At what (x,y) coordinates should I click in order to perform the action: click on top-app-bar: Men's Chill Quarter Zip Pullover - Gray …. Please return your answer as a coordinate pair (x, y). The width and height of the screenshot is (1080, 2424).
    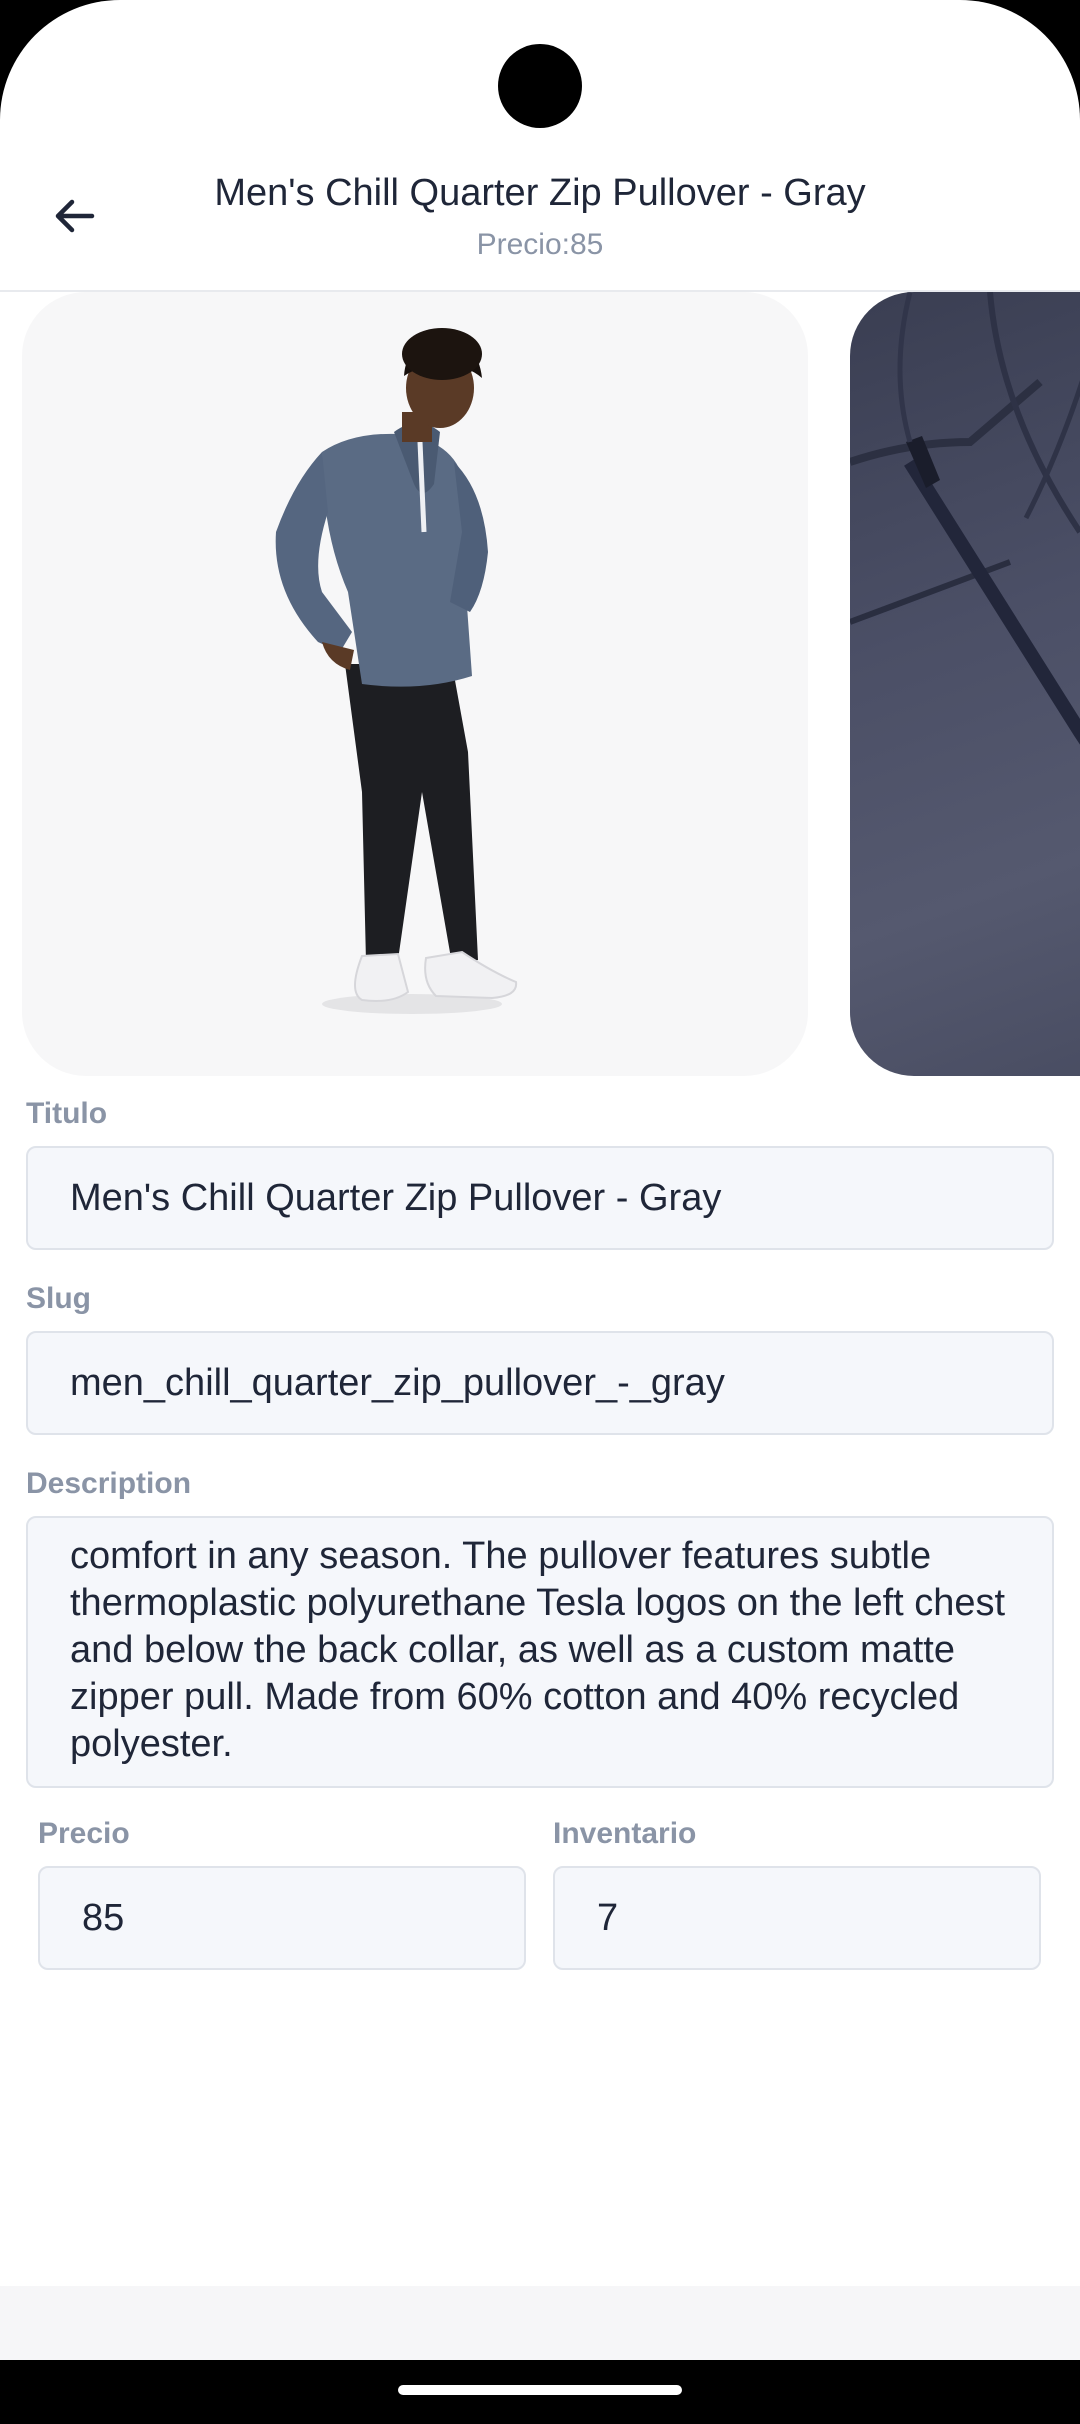
    Looking at the image, I should click on (540, 221).